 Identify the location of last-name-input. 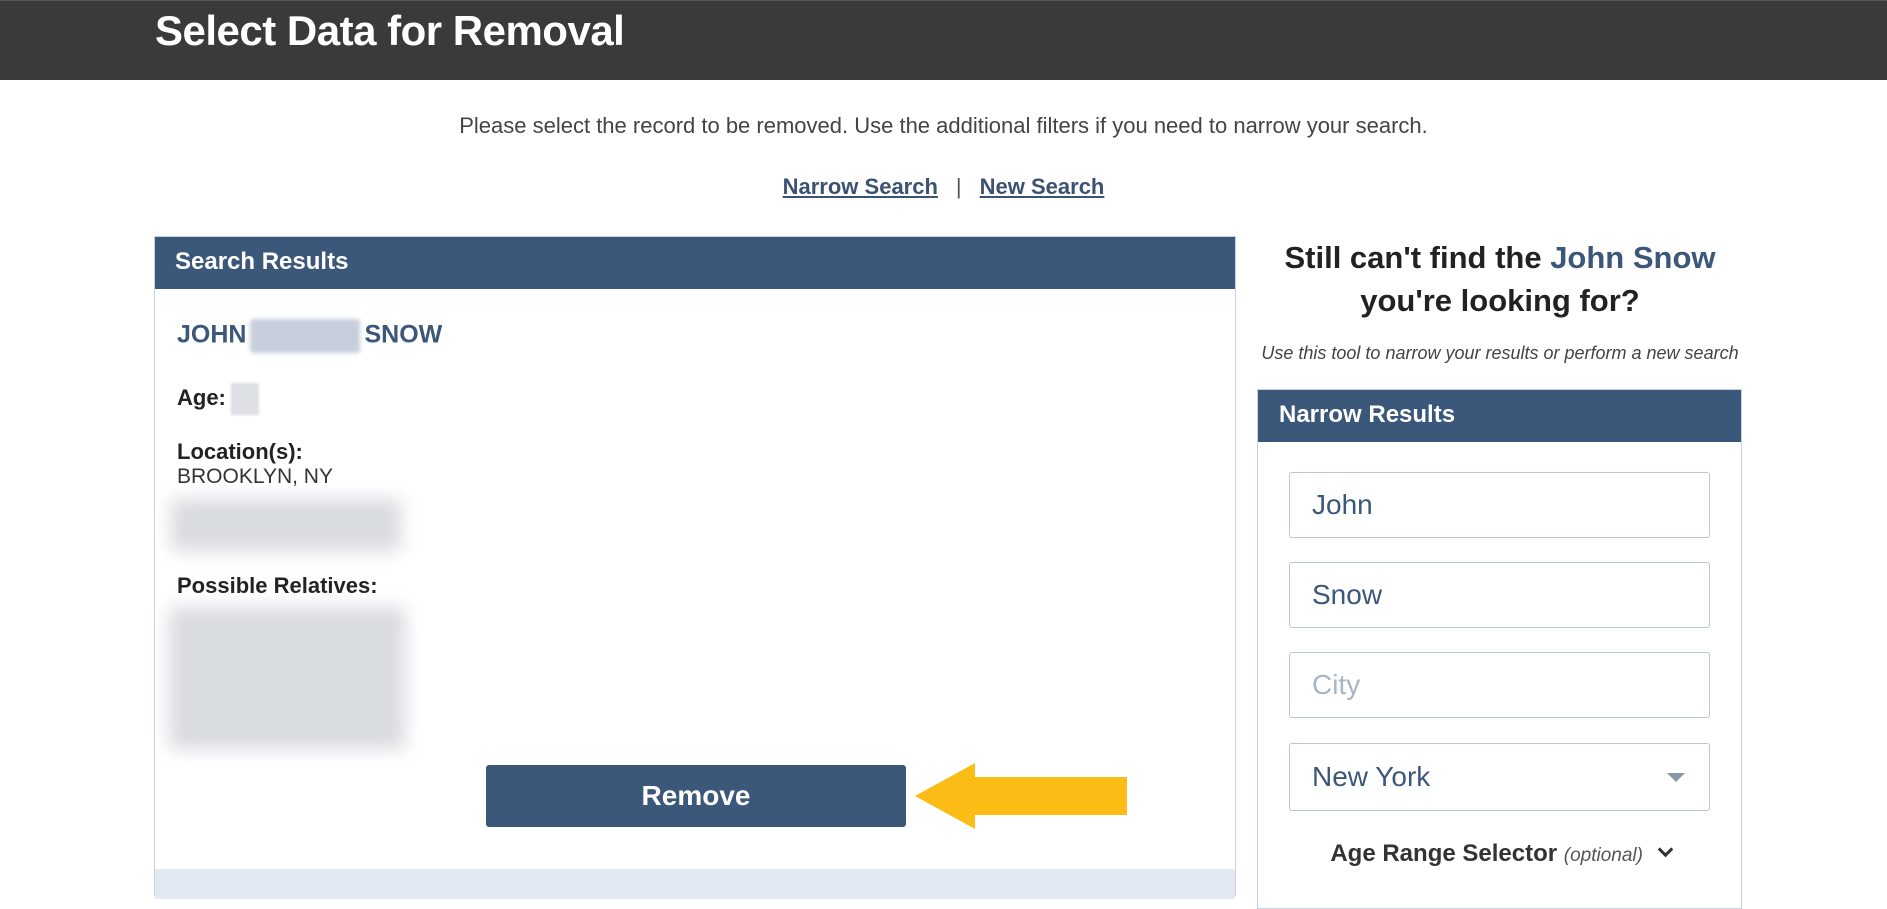
(1499, 595).